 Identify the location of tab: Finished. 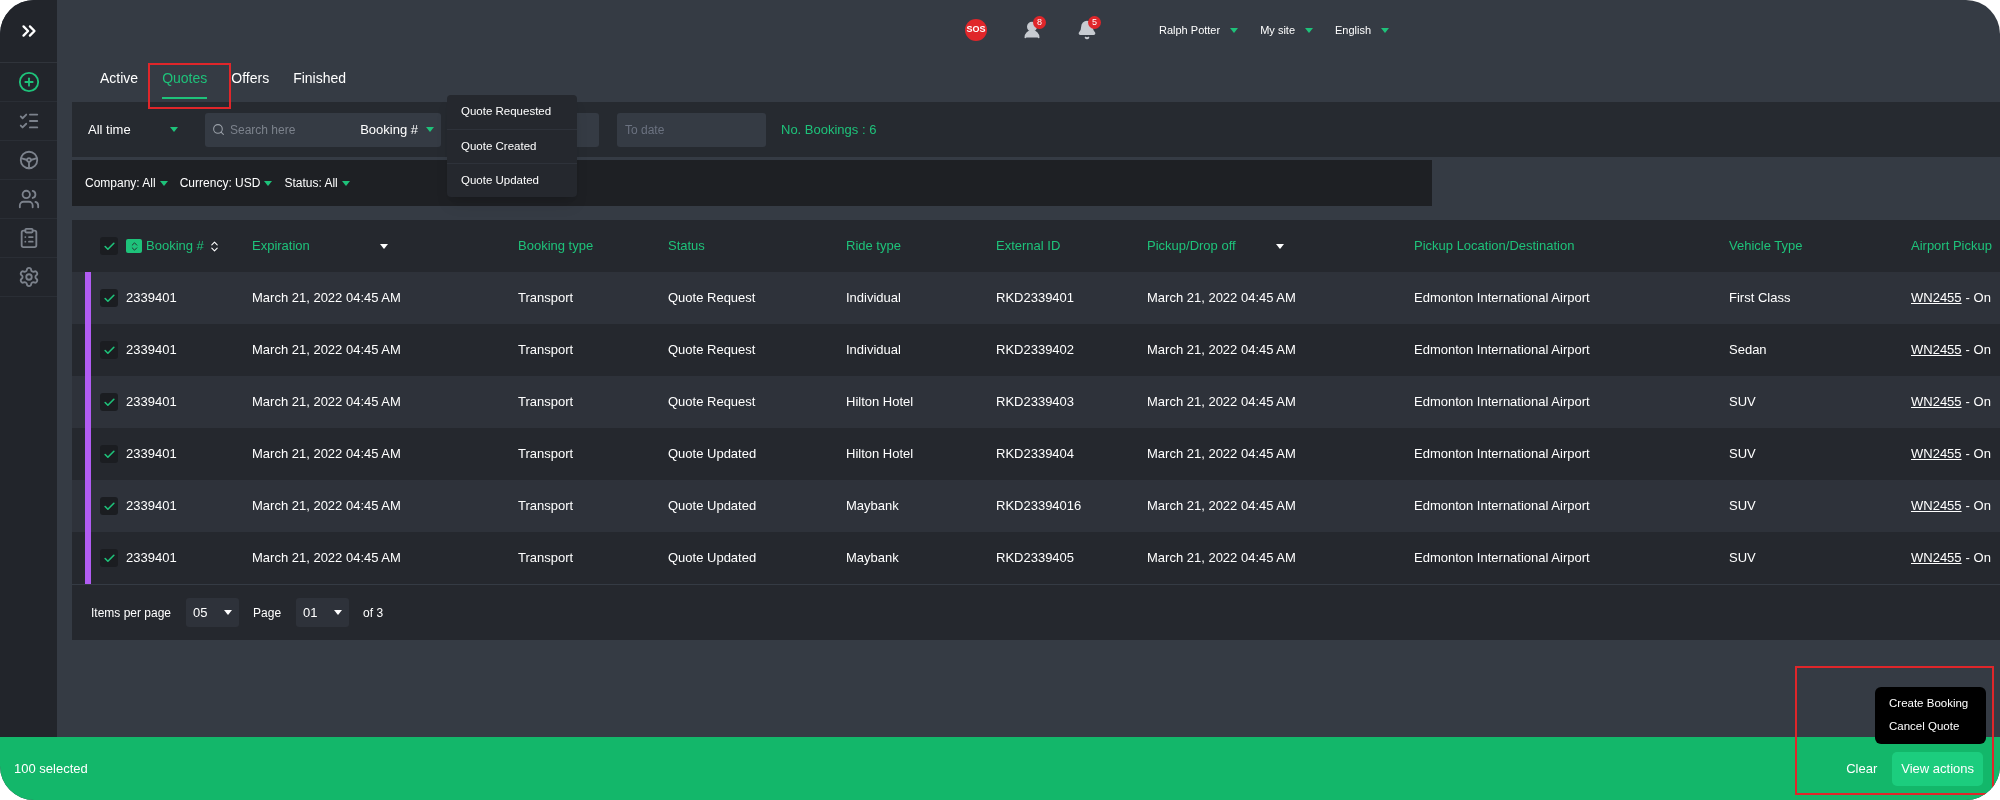
(320, 79).